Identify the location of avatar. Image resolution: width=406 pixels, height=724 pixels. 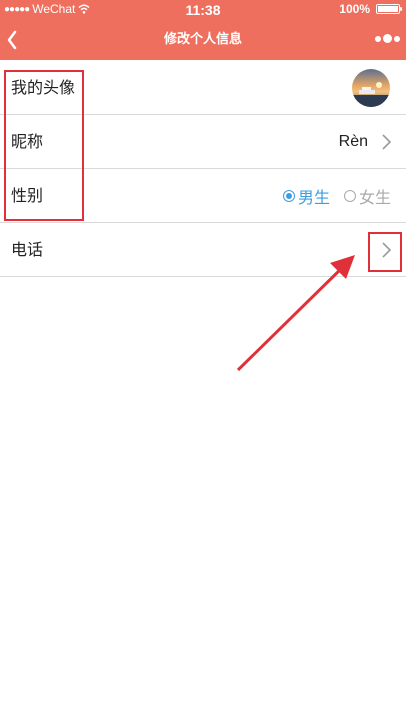
(371, 88).